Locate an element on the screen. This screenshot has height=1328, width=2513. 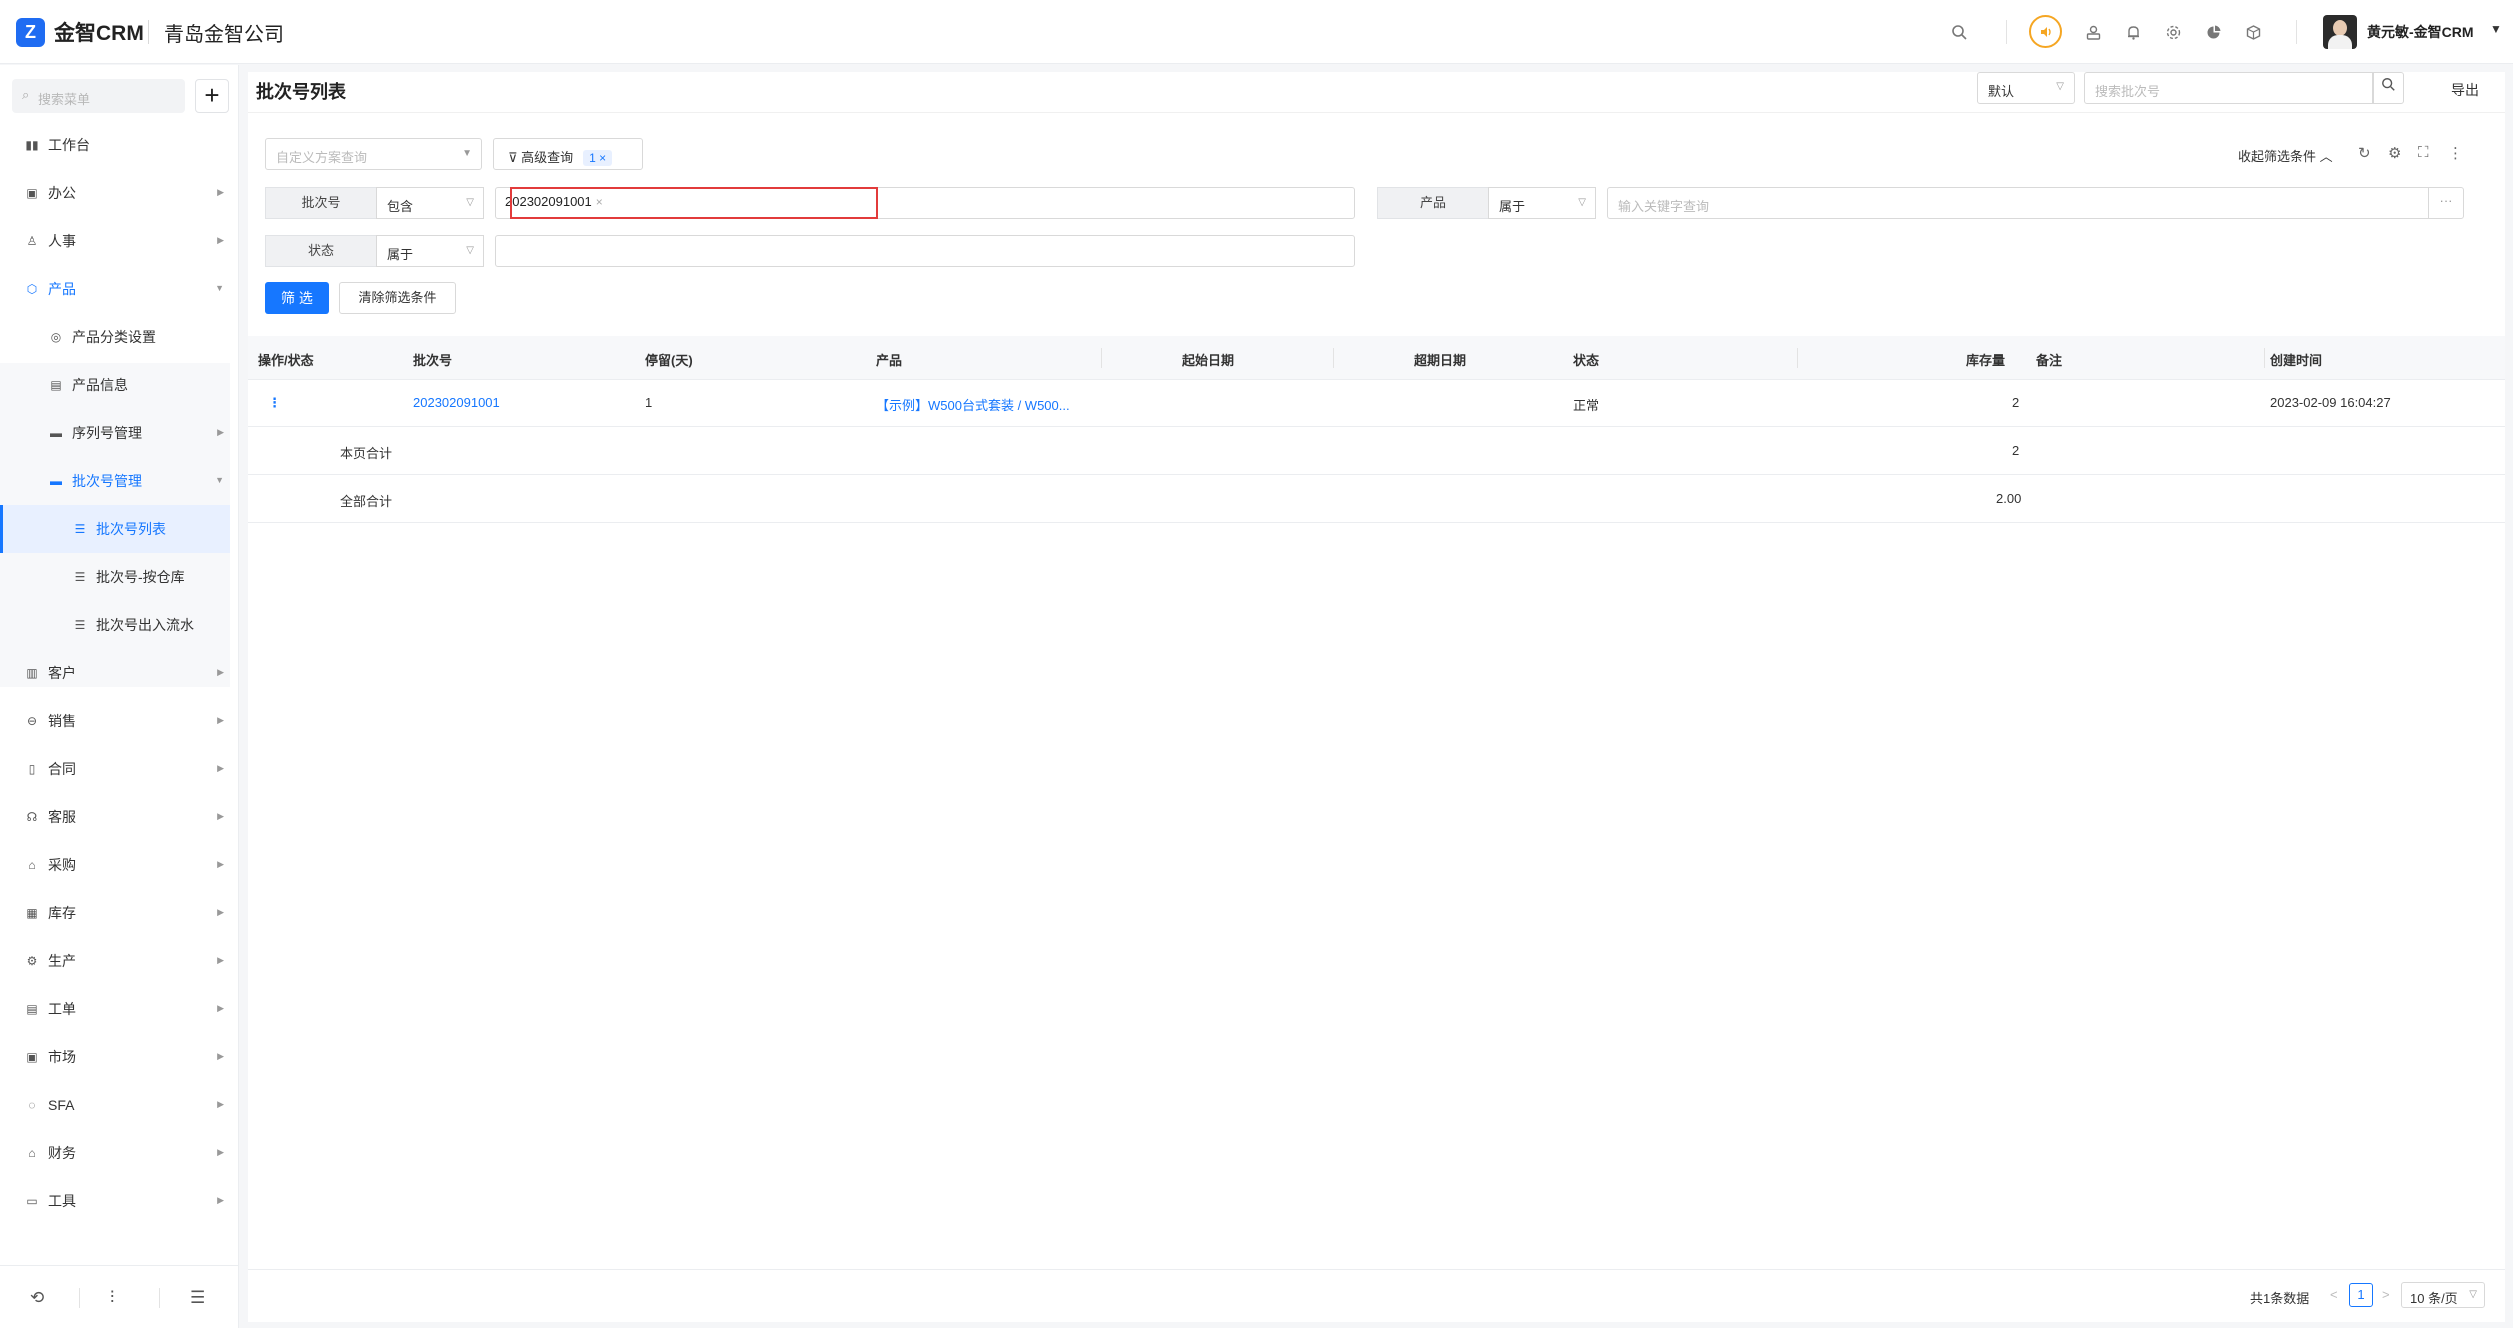
page-size-select: 10 条/页 ▽ is located at coordinates (2443, 1295).